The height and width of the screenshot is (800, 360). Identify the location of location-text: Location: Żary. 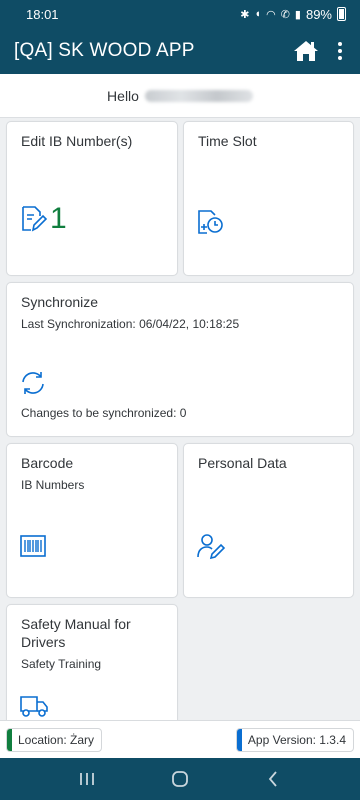
(56, 739).